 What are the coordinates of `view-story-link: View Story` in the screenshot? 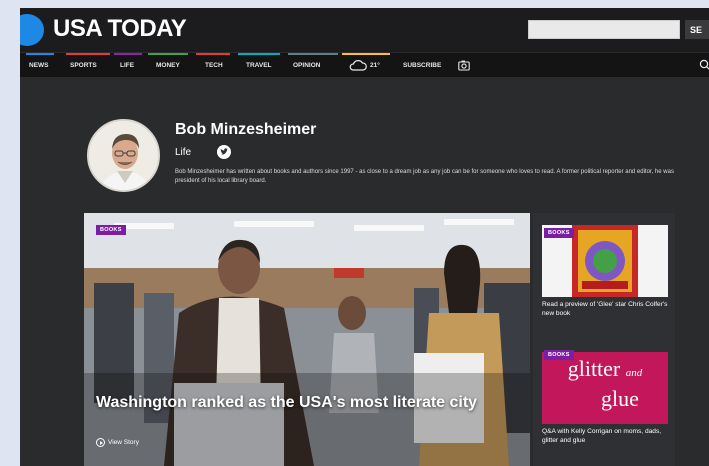 It's located at (117, 442).